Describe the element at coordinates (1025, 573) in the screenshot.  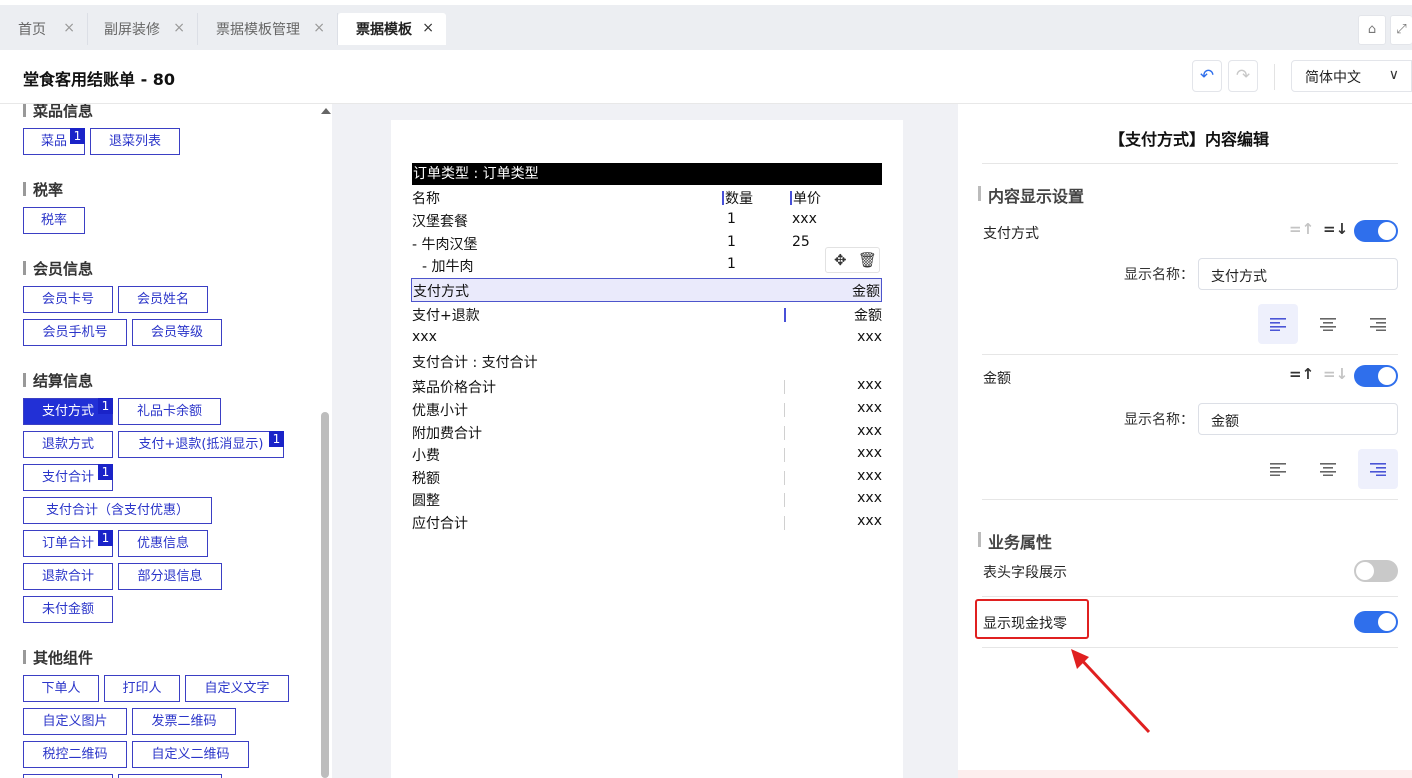
I see `prop-label: 表头字段展示` at that location.